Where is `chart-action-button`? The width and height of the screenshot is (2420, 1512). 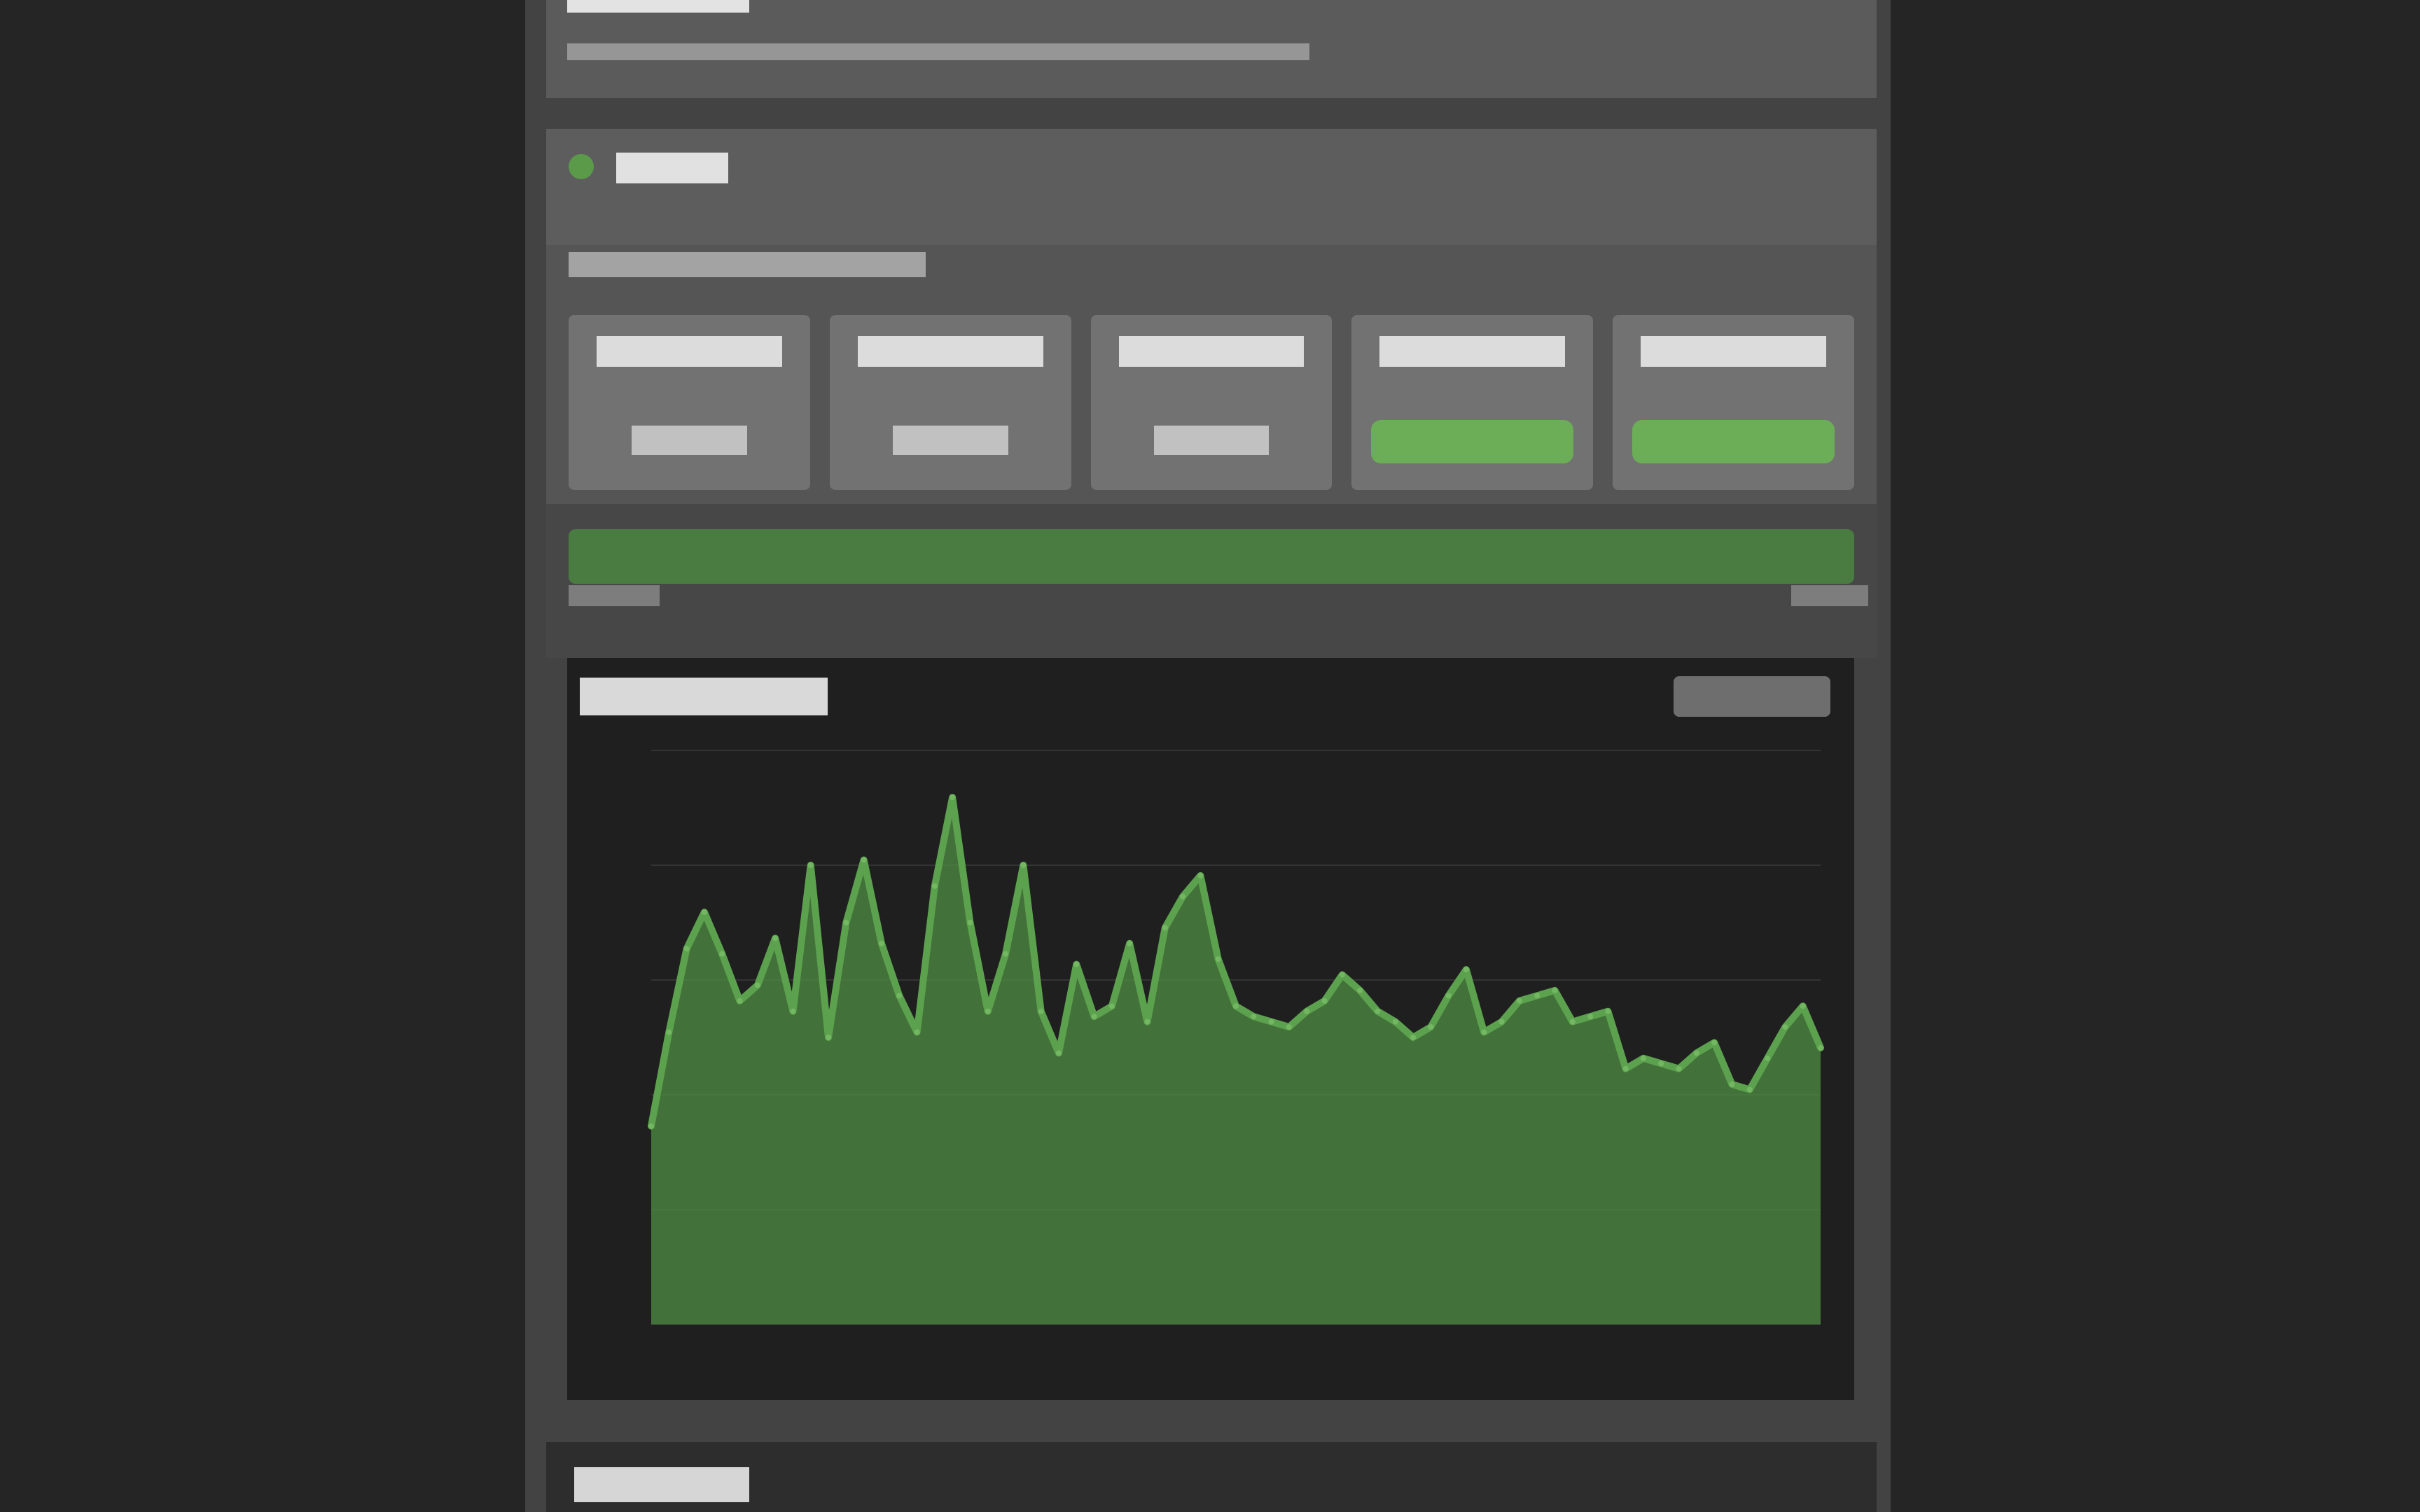
chart-action-button is located at coordinates (1752, 696).